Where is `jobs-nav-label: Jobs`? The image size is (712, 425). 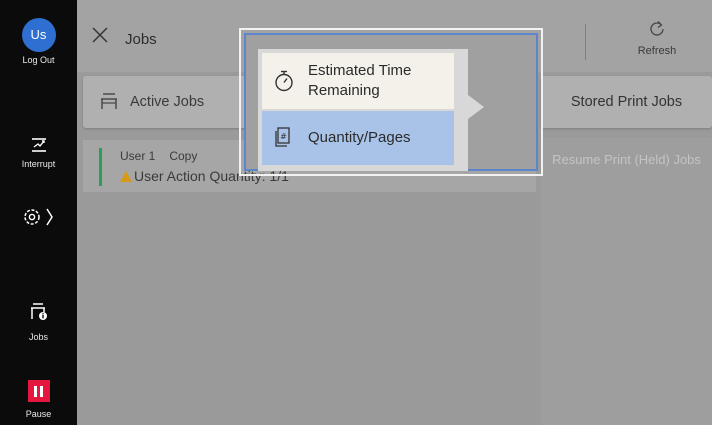
jobs-nav-label: Jobs is located at coordinates (38, 337).